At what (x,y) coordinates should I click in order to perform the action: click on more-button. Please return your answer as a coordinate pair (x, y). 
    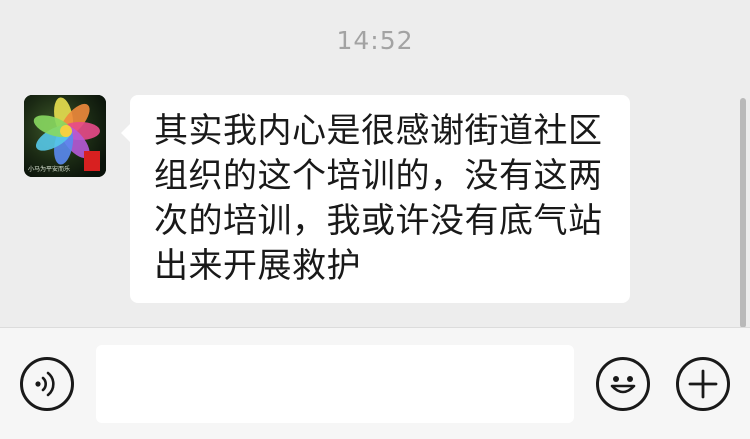
    Looking at the image, I should click on (703, 384).